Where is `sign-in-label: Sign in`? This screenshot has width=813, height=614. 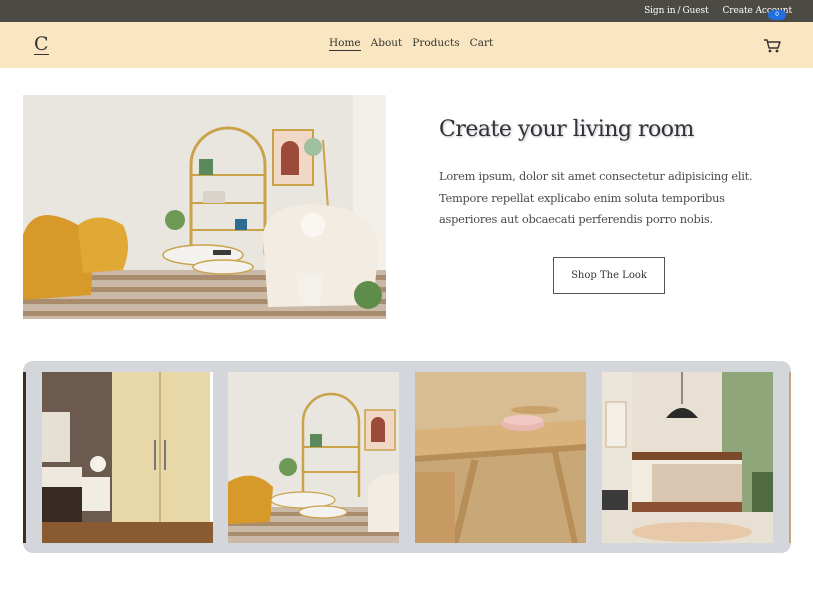
sign-in-label: Sign in is located at coordinates (660, 11).